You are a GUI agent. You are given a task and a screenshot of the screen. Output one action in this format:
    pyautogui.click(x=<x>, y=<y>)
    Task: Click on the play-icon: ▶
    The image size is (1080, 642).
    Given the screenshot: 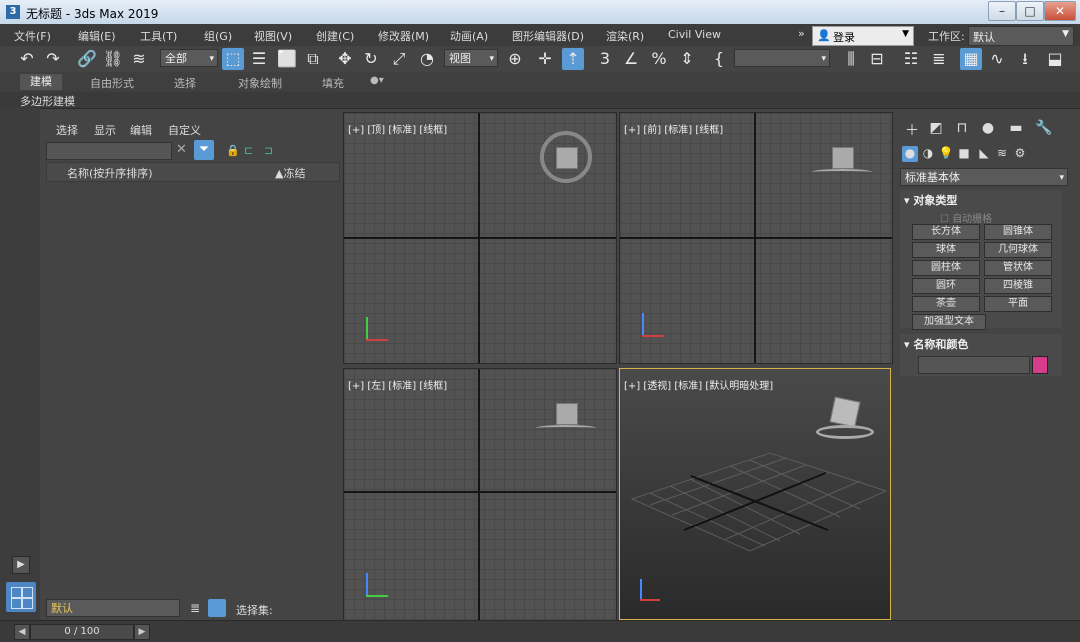 What is the action you would take?
    pyautogui.click(x=21, y=565)
    